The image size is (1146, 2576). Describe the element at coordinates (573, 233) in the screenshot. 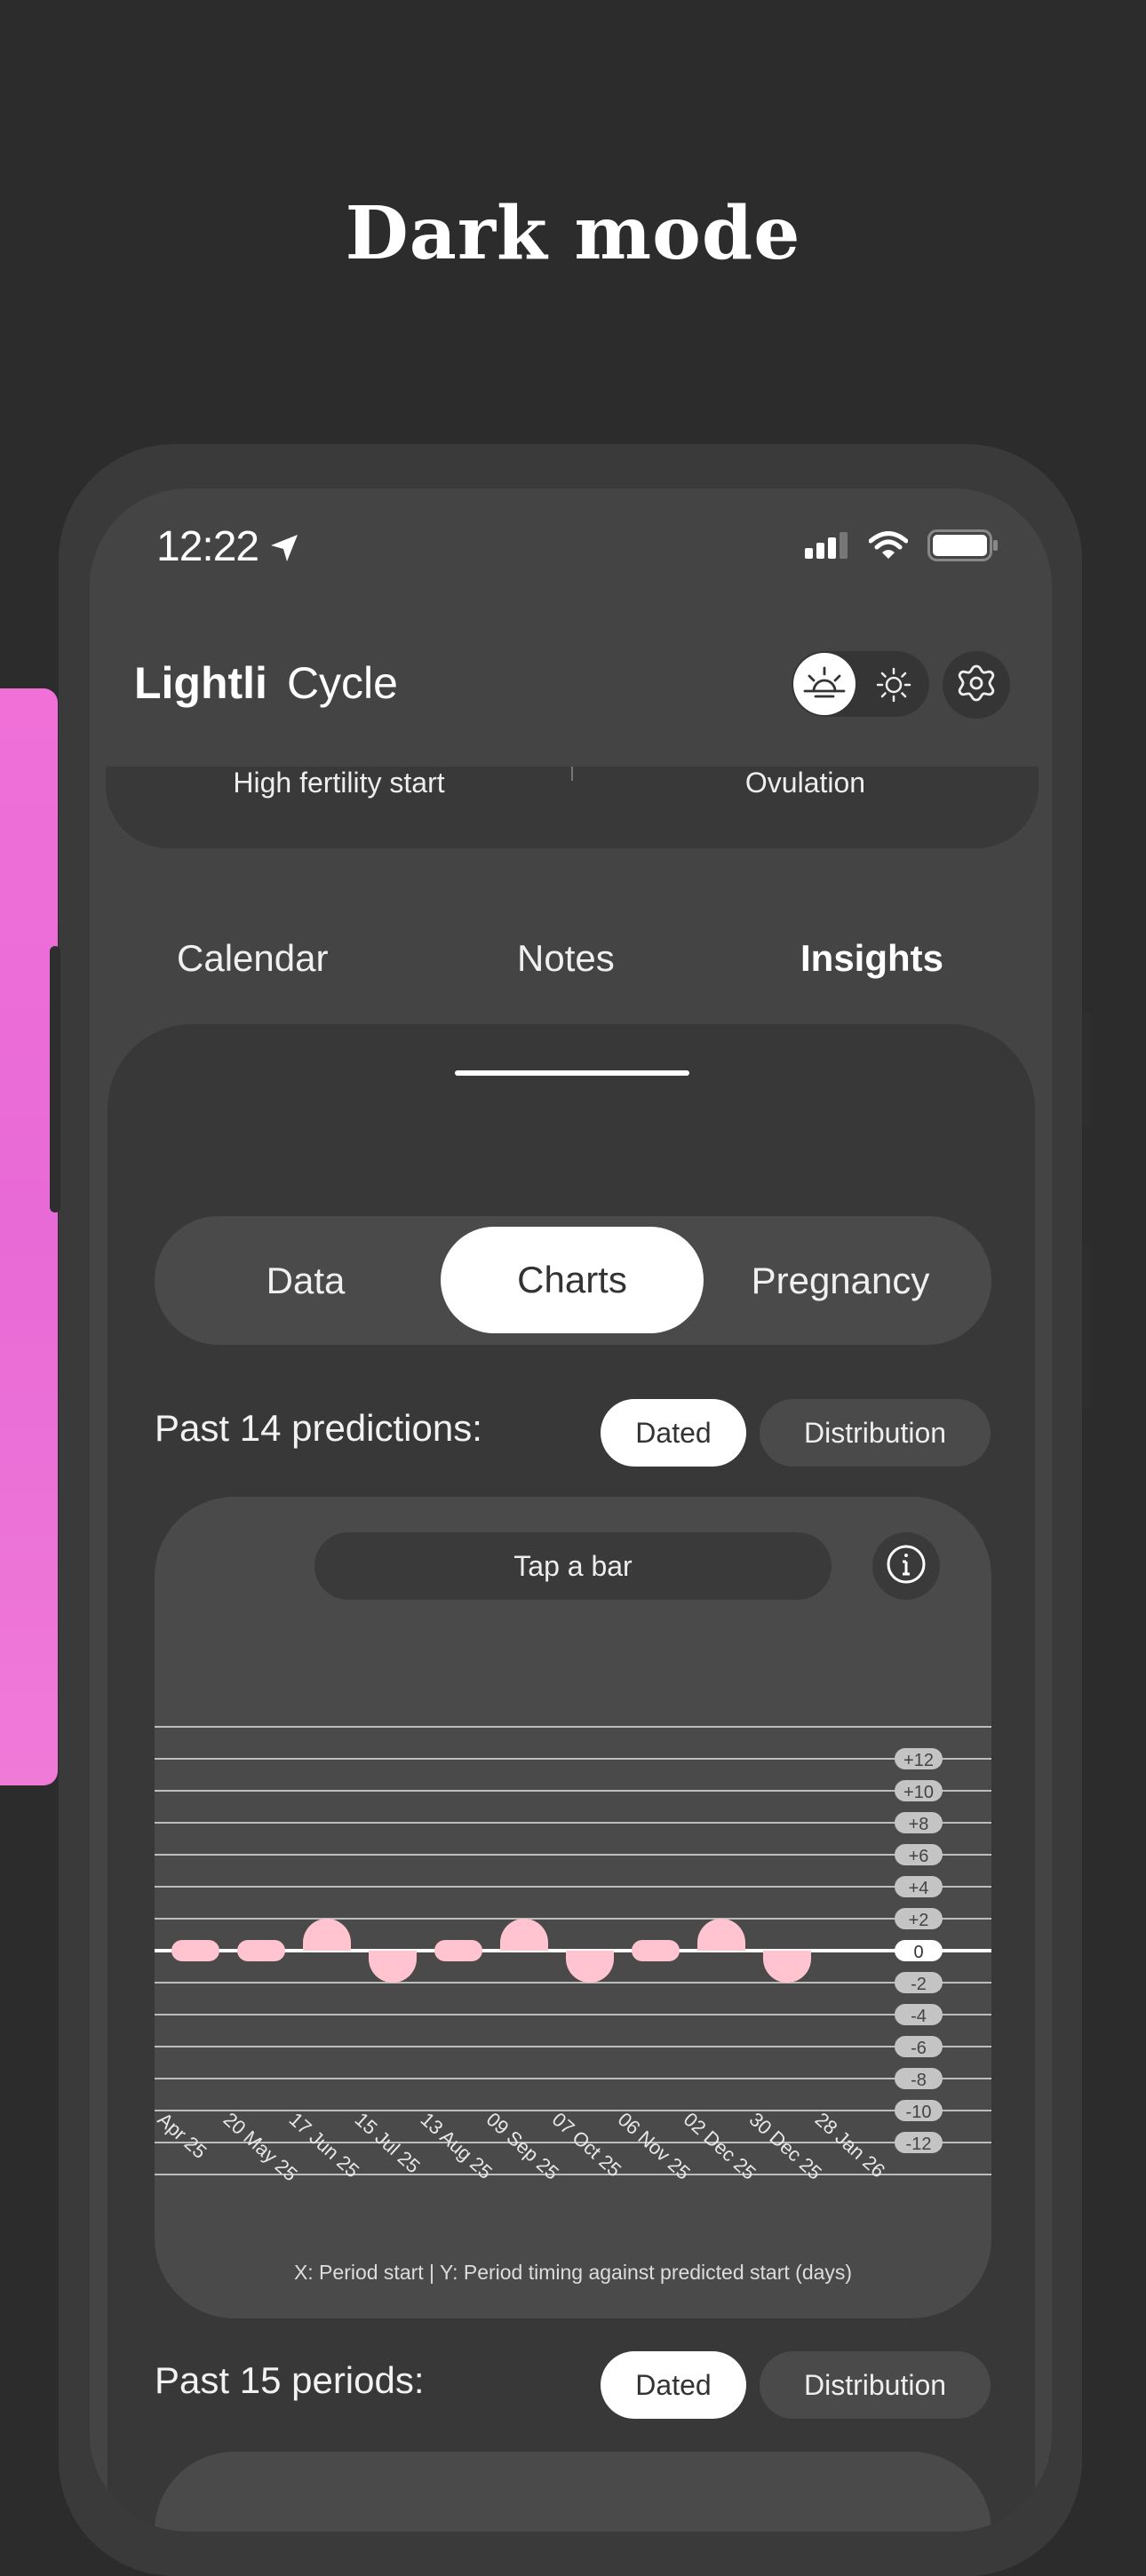

I see `page-headline: Dark mode` at that location.